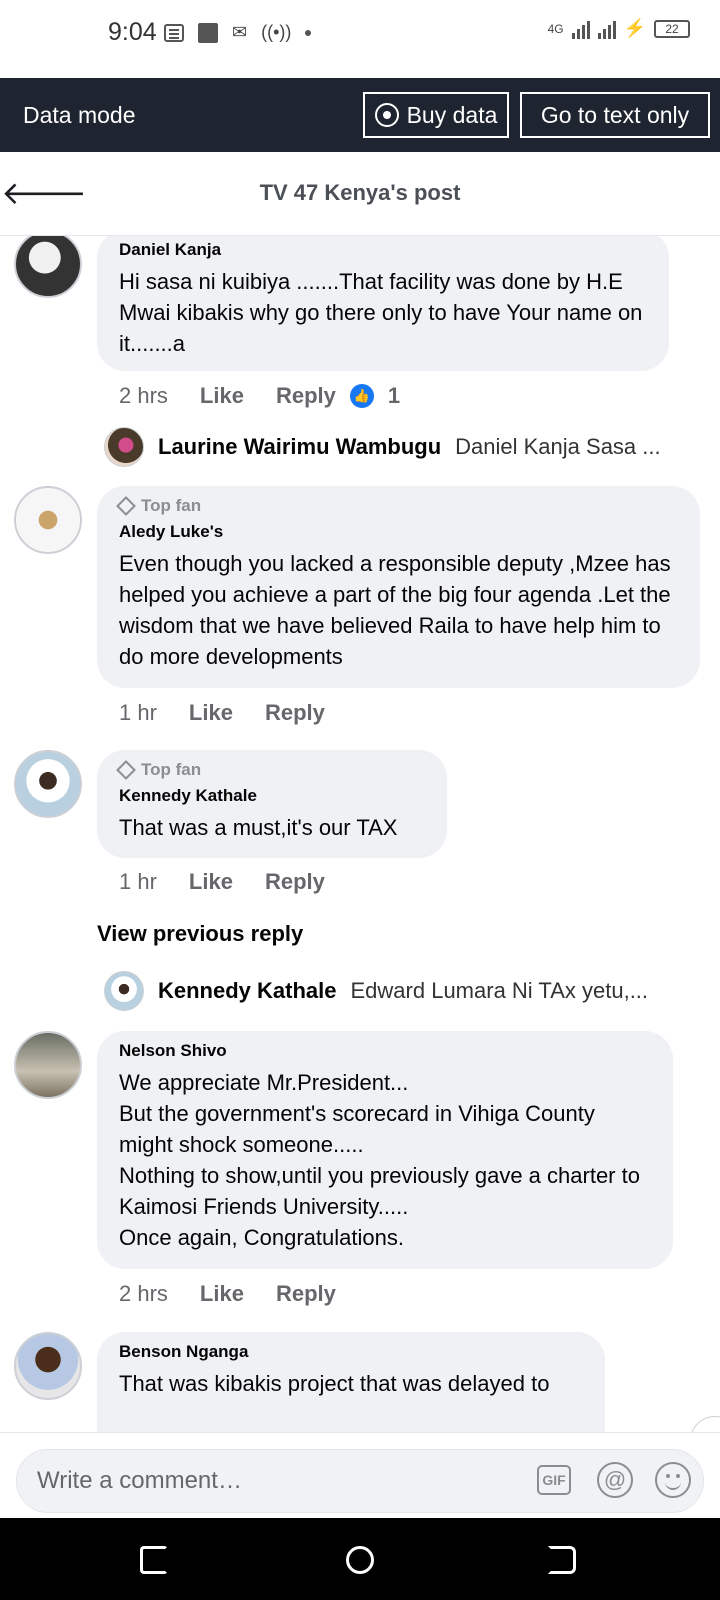 Image resolution: width=720 pixels, height=1600 pixels. What do you see at coordinates (258, 827) in the screenshot?
I see `comment-text: That was a must,it's our TAX` at bounding box center [258, 827].